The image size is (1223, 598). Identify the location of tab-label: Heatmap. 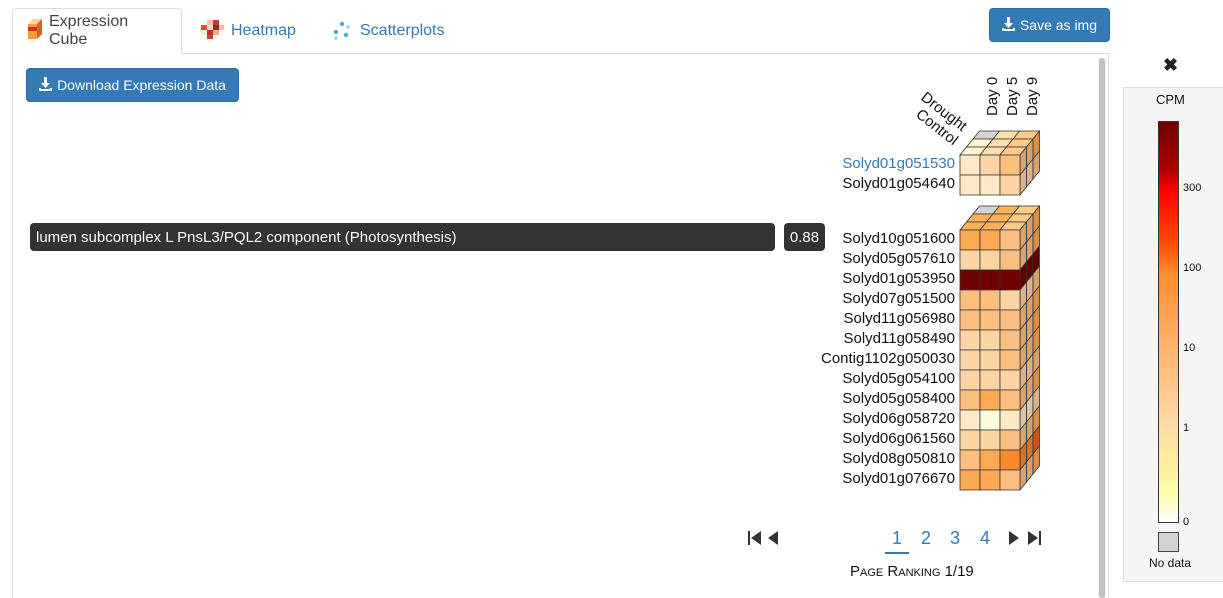
(263, 30).